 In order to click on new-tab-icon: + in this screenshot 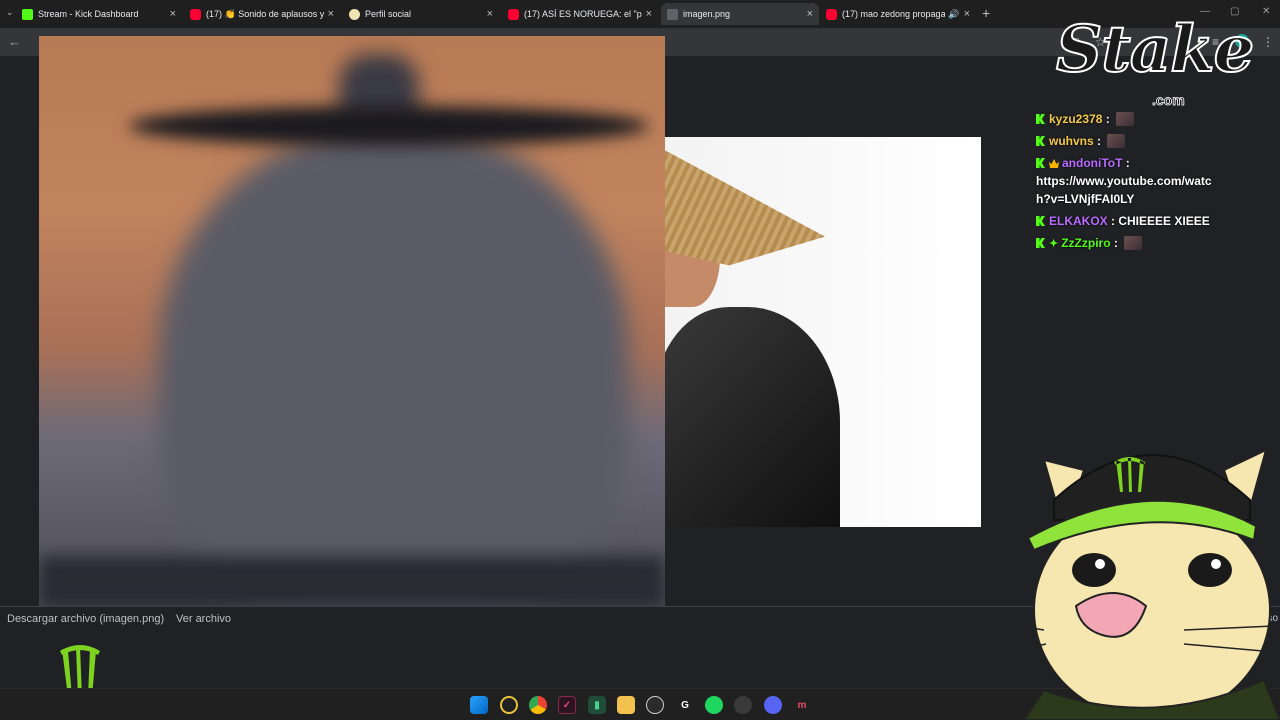, I will do `click(986, 13)`.